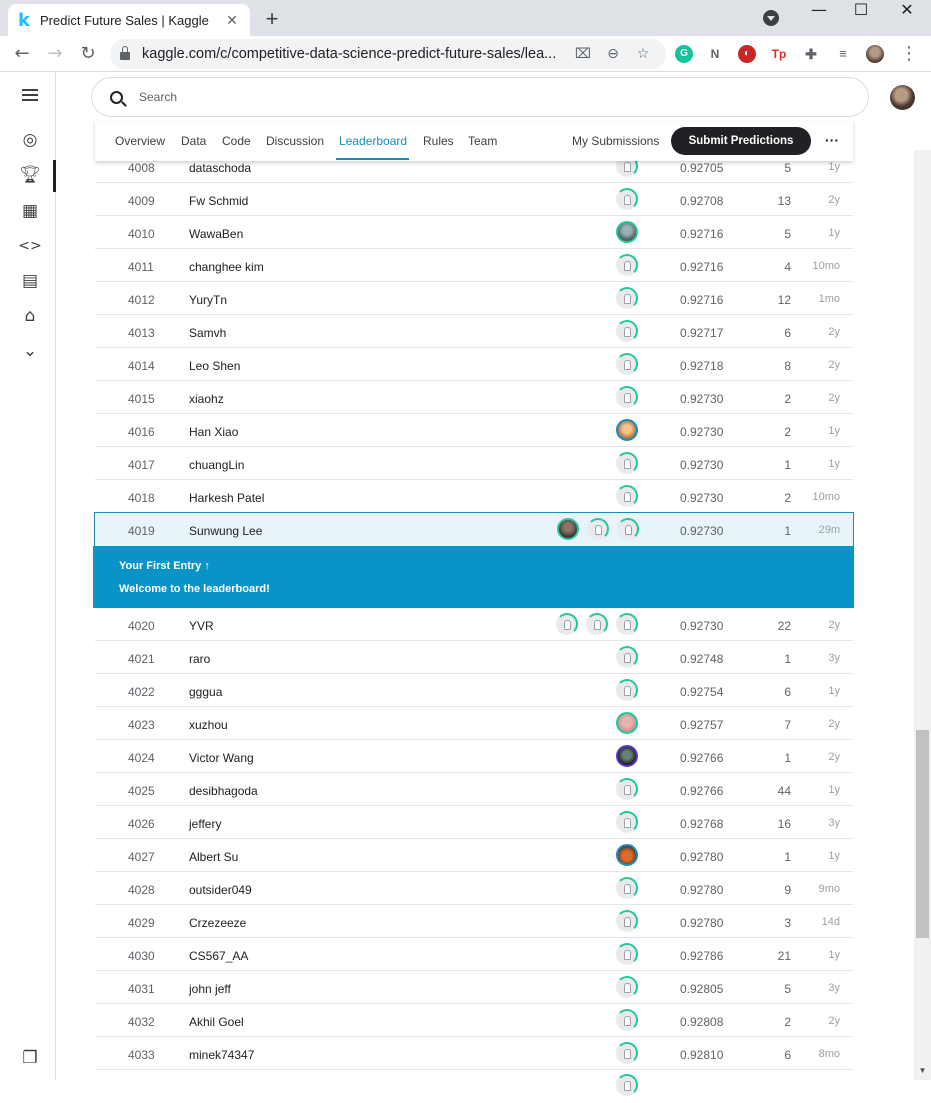  What do you see at coordinates (909, 54) in the screenshot?
I see `browser-menu-icon: ⋮` at bounding box center [909, 54].